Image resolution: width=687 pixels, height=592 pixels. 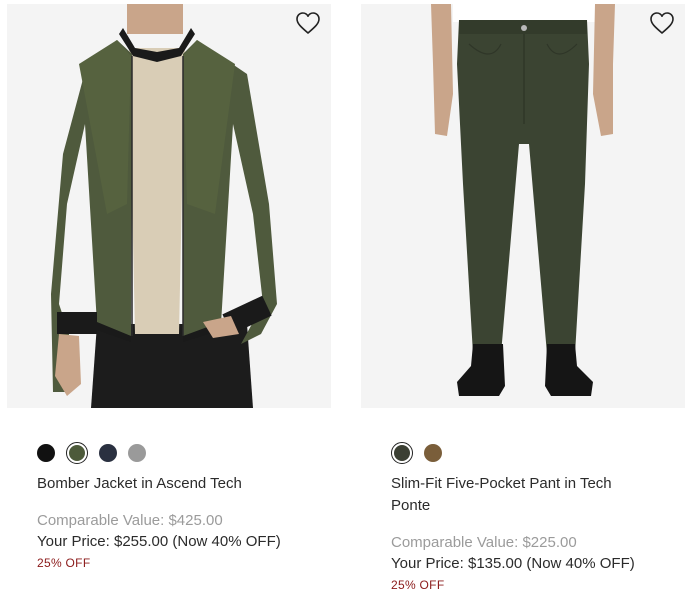 I want to click on color-swatch-olive-selected, so click(x=77, y=453).